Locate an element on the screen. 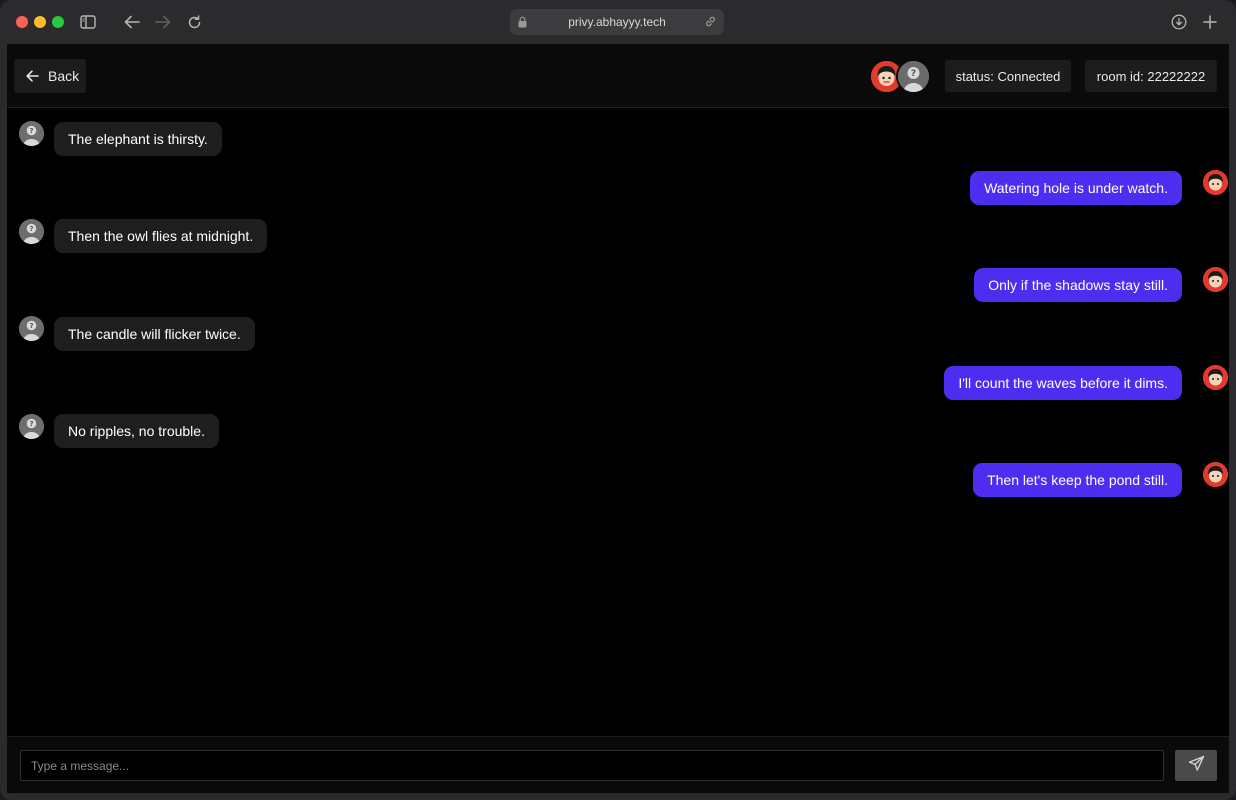 This screenshot has height=800, width=1236. zoom-window-button is located at coordinates (58, 22).